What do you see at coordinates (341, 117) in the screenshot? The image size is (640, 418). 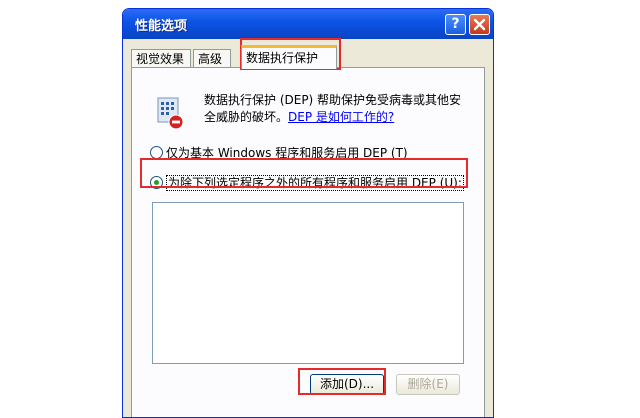 I see `dep-how-it-works-link: DEP 是如何工作的?` at bounding box center [341, 117].